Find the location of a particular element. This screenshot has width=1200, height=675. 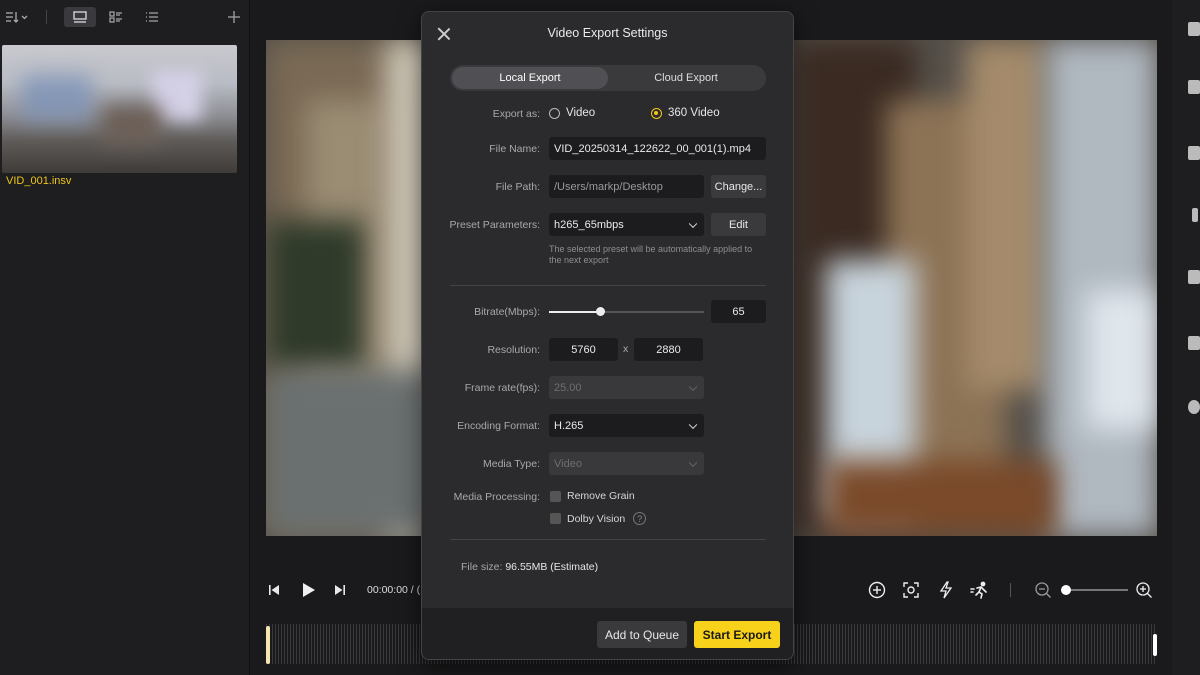

resolution-separator: x is located at coordinates (626, 349).